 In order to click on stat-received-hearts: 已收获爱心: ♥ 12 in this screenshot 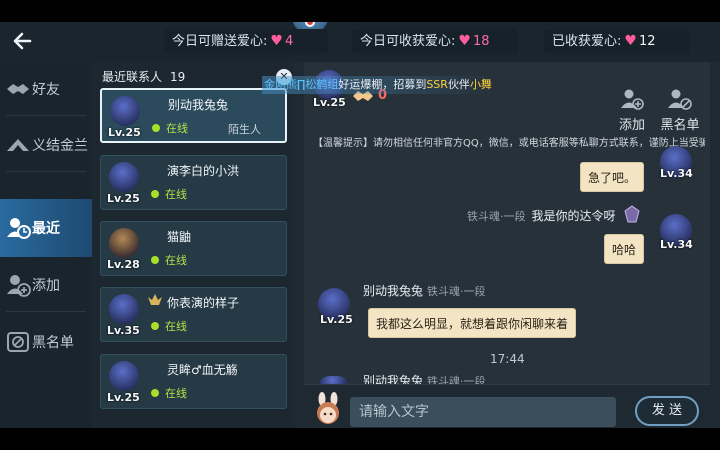, I will do `click(617, 41)`.